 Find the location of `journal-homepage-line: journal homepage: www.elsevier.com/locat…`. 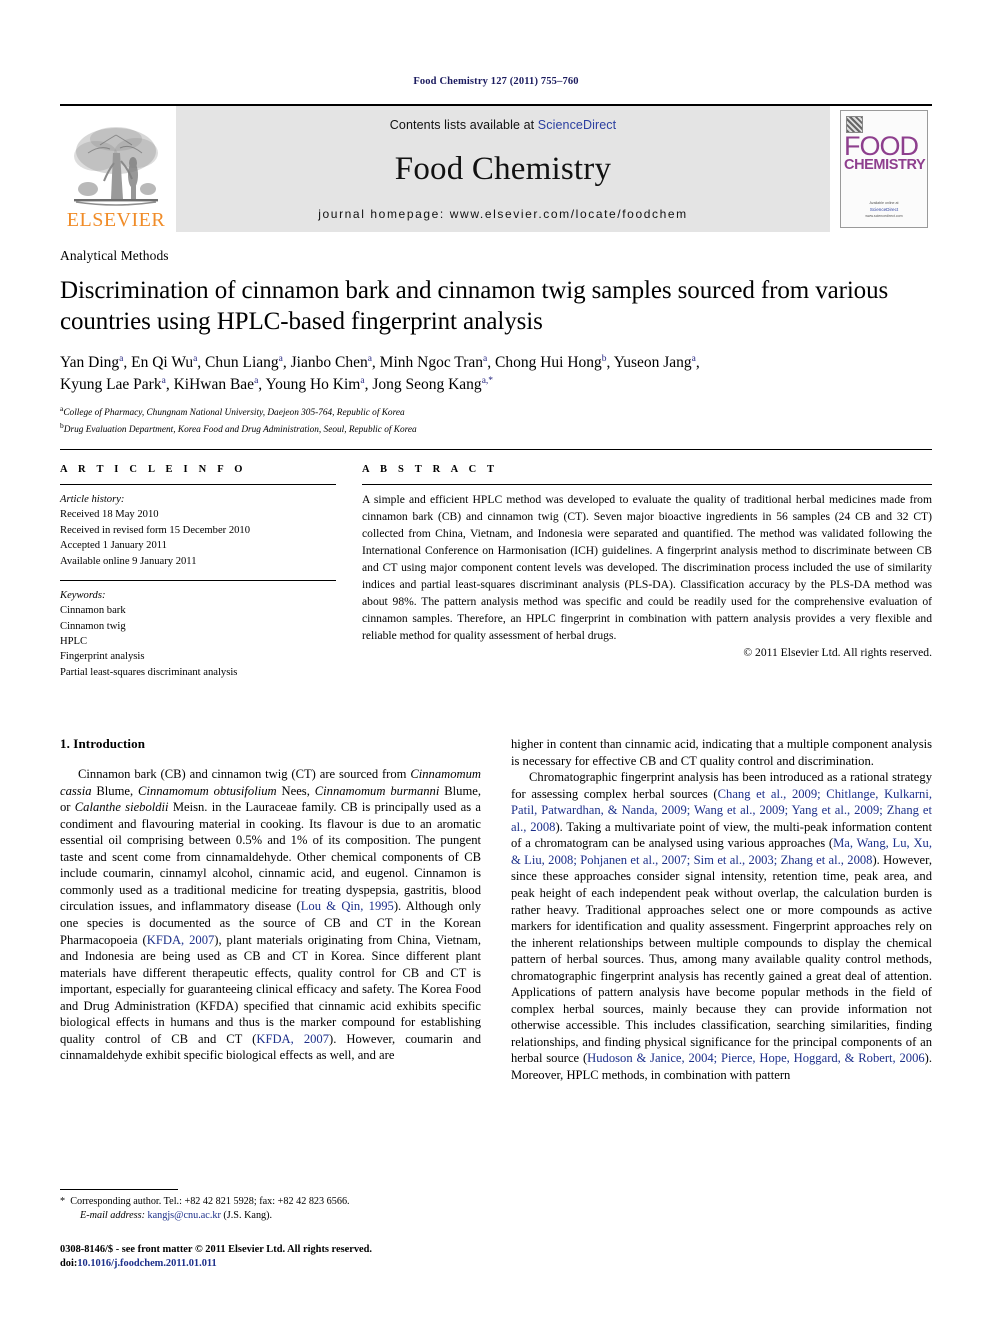

journal-homepage-line: journal homepage: www.elsevier.com/locat… is located at coordinates (503, 214).